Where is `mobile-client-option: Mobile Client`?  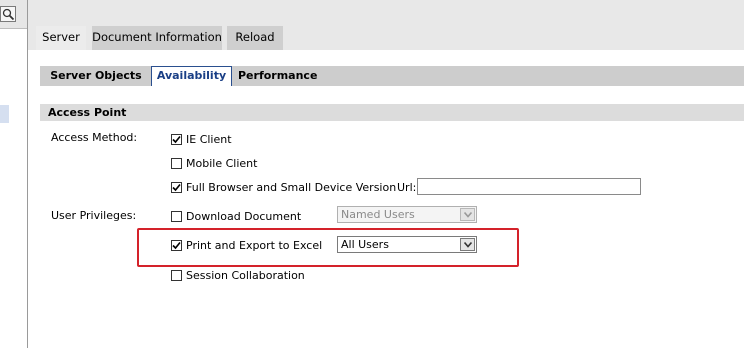
mobile-client-option: Mobile Client is located at coordinates (214, 163).